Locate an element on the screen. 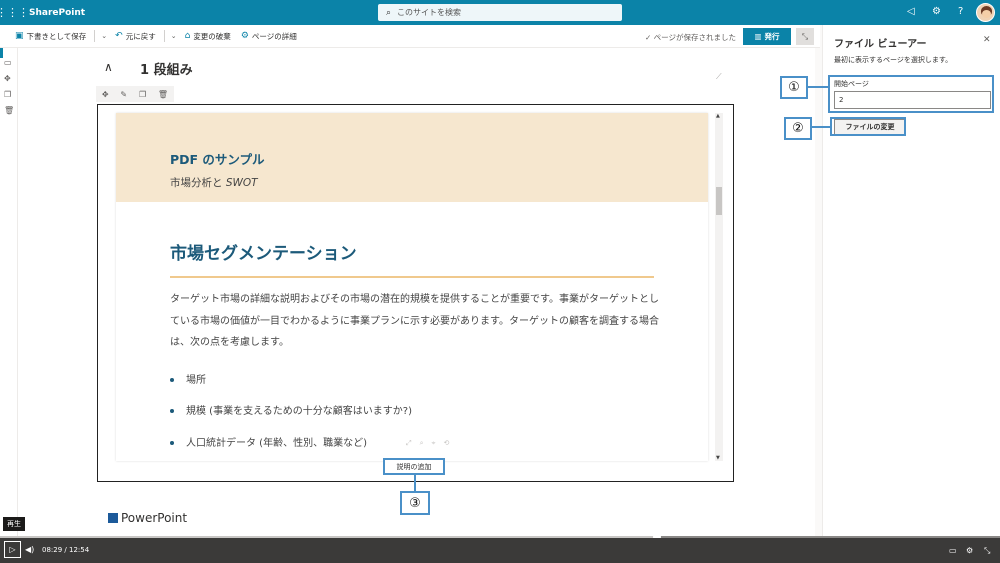  brand-name: SharePoint is located at coordinates (57, 13).